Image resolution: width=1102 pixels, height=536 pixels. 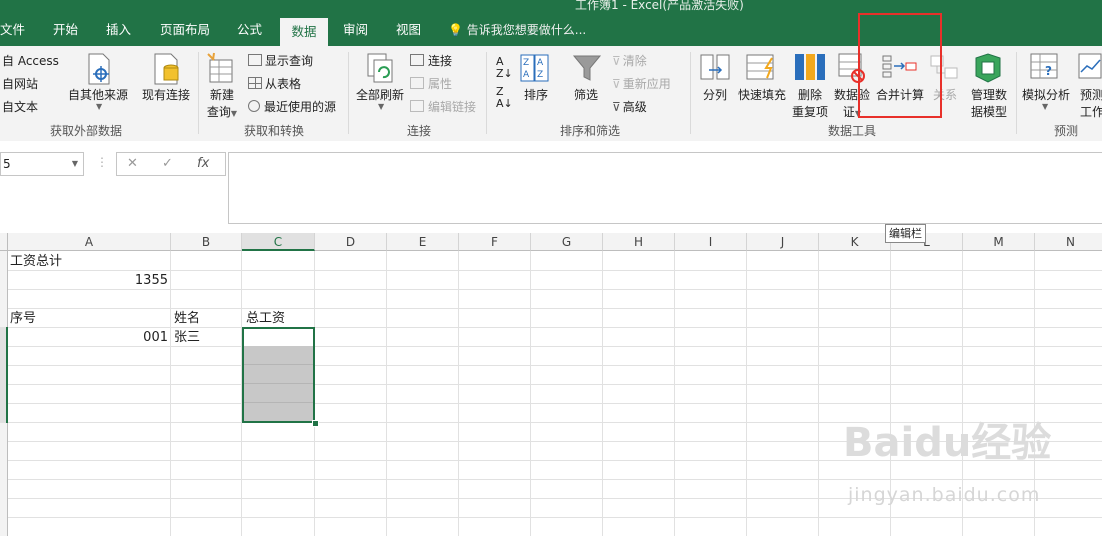 I want to click on cell-b4: 姓名, so click(x=187, y=318).